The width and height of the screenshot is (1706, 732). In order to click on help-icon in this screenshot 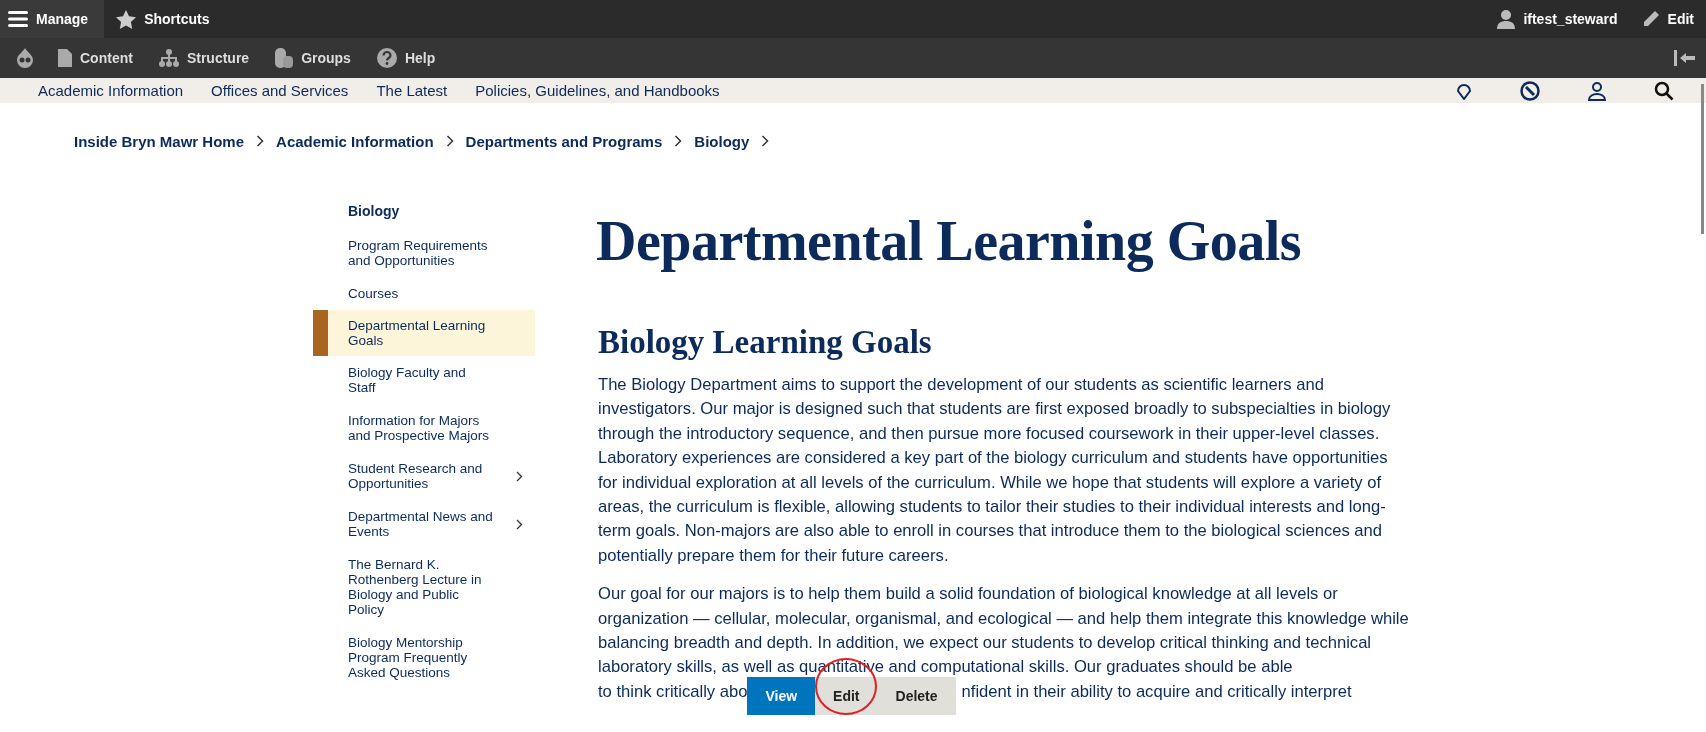, I will do `click(386, 58)`.